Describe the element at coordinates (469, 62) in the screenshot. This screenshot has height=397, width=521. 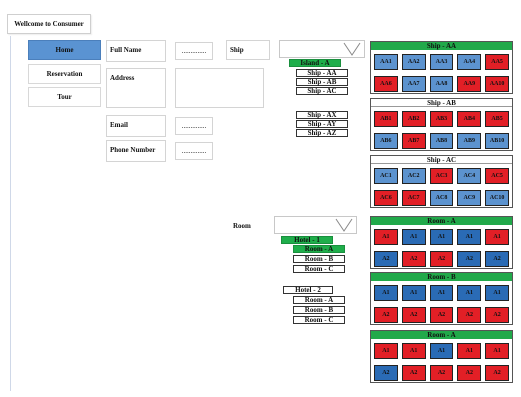
I see `seat-cell: AA4` at that location.